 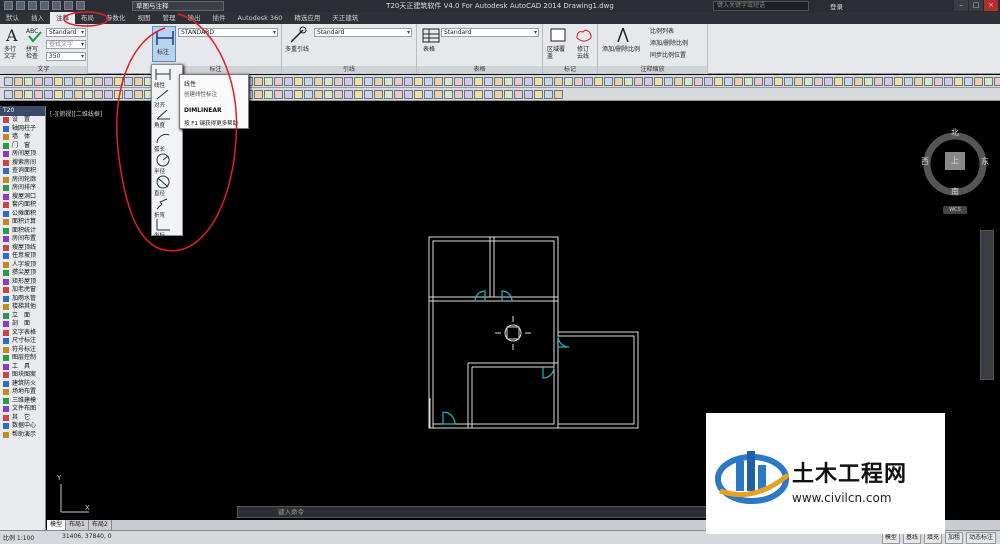 I want to click on palette-item: 面积计算, so click(x=22, y=222).